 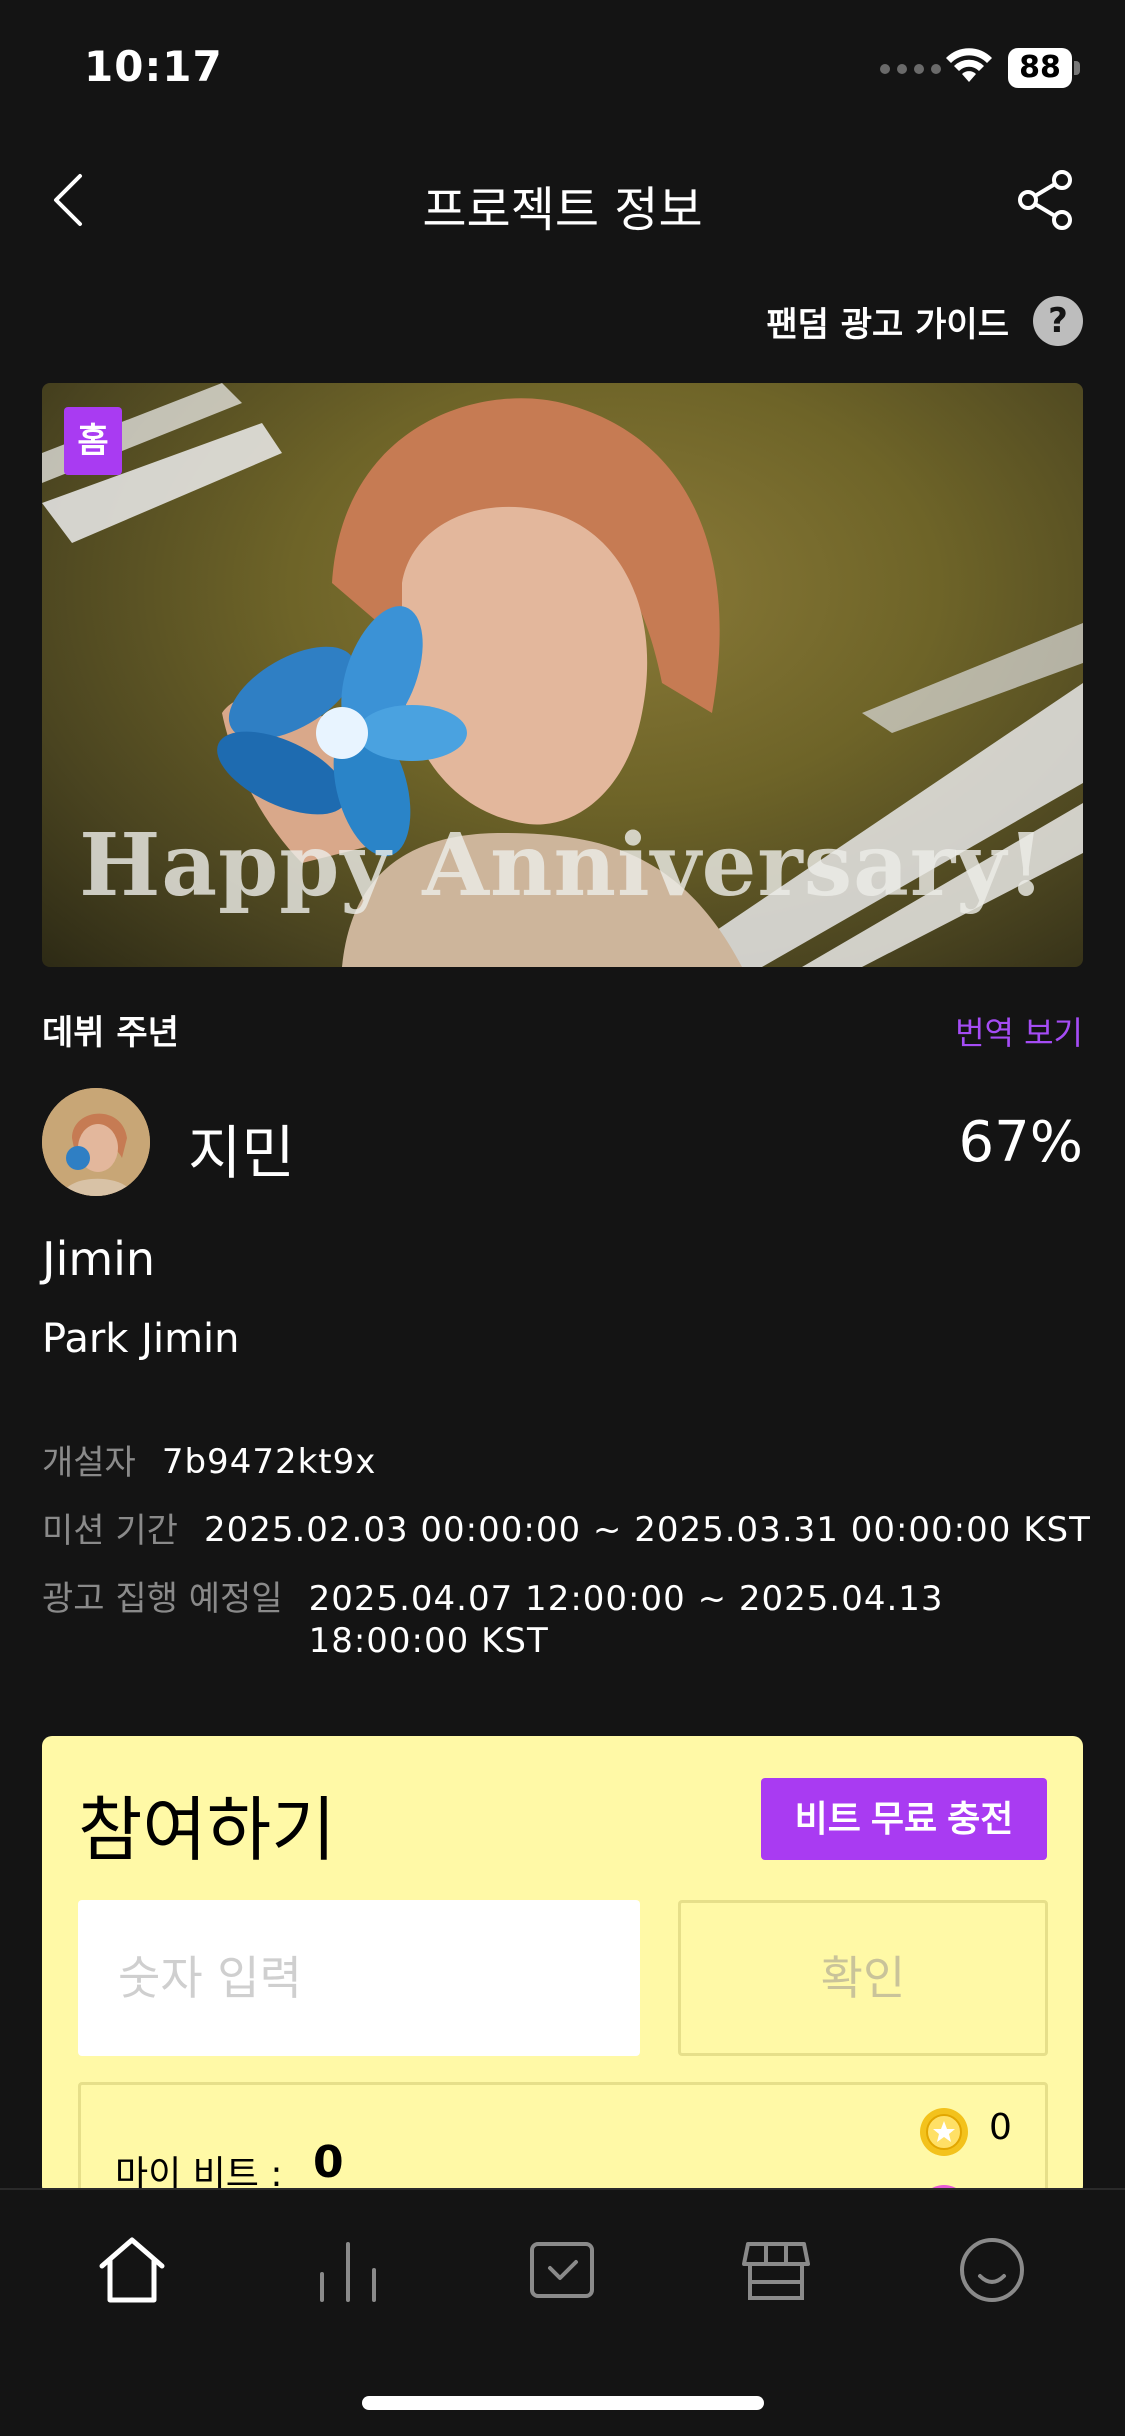 I want to click on creator-row: 개설자 7b9472kt9x, so click(x=209, y=1463).